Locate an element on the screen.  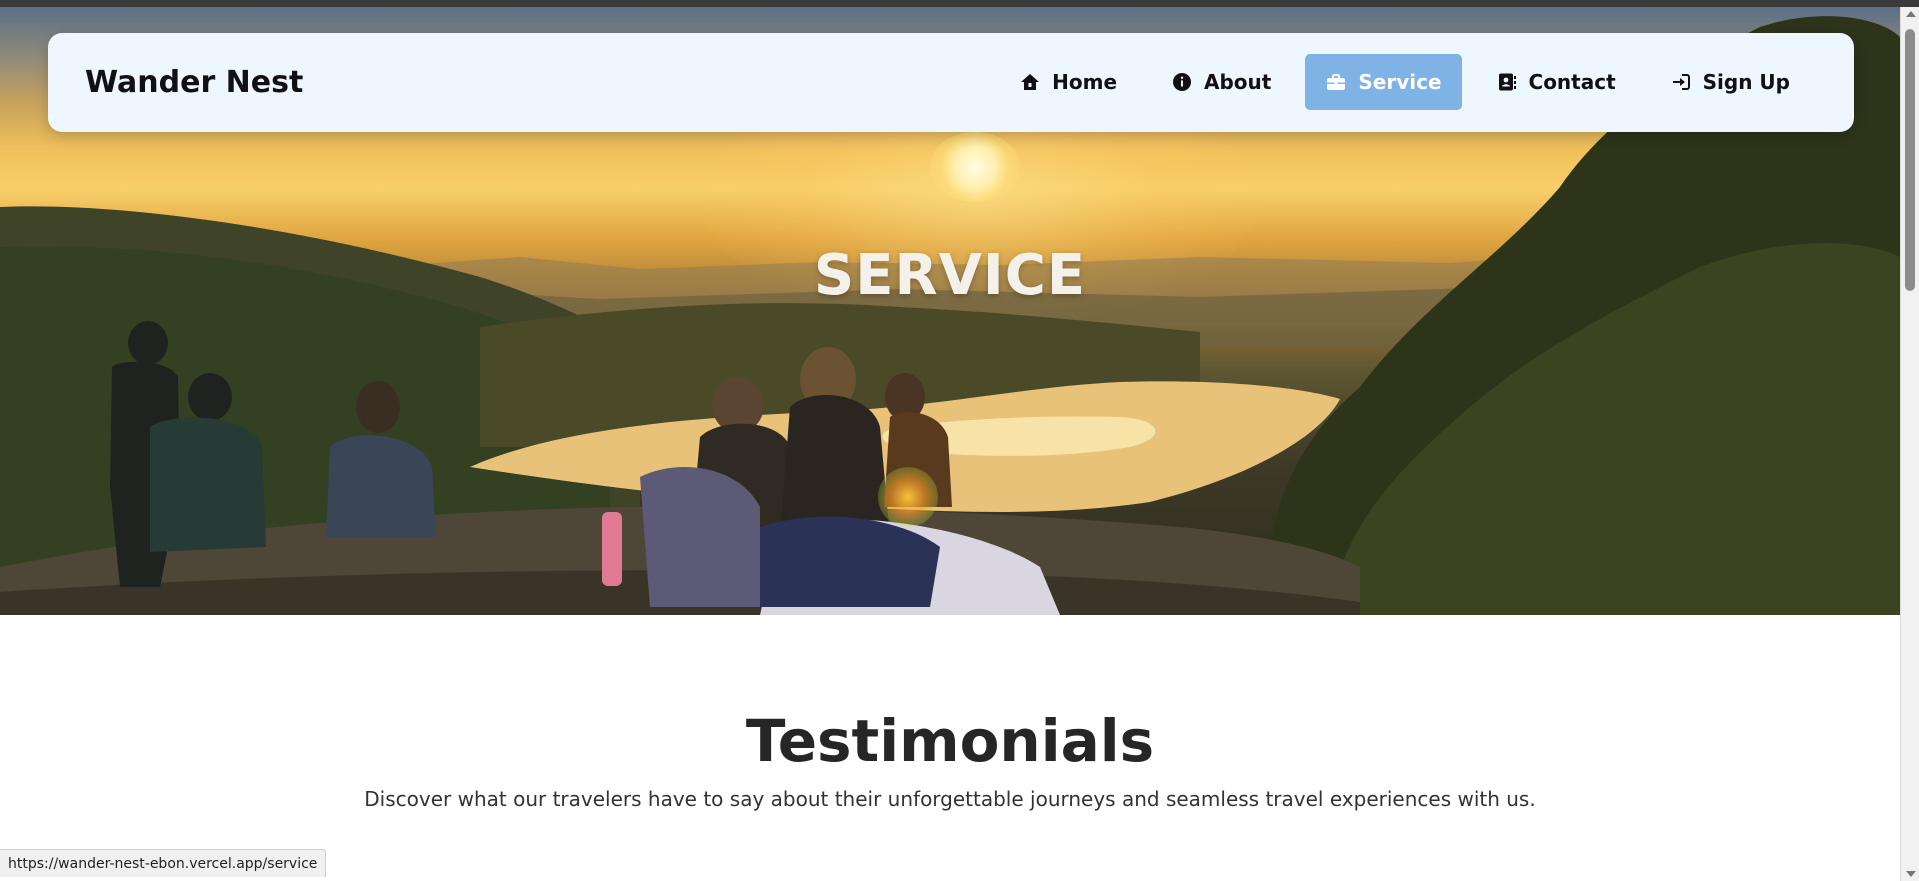
vertical-scrollbar is located at coordinates (1909, 444).